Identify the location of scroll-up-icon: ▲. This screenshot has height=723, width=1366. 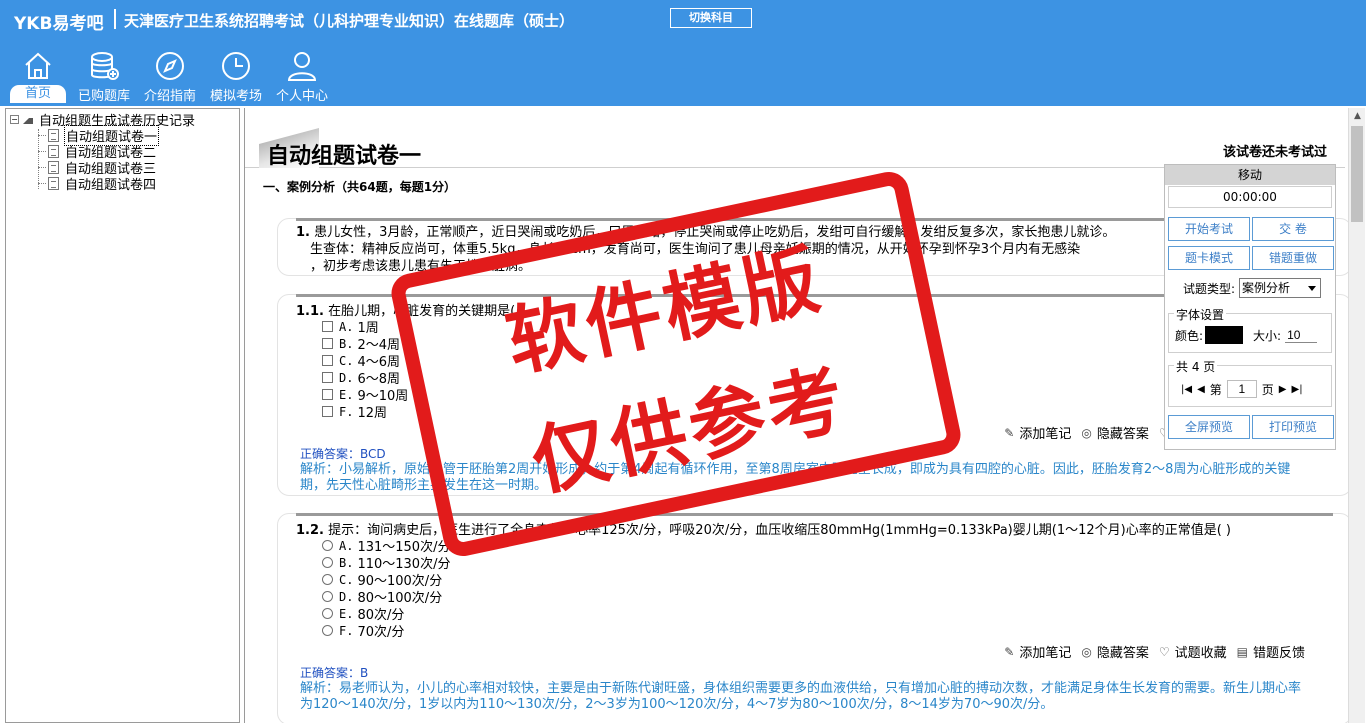
(1357, 116).